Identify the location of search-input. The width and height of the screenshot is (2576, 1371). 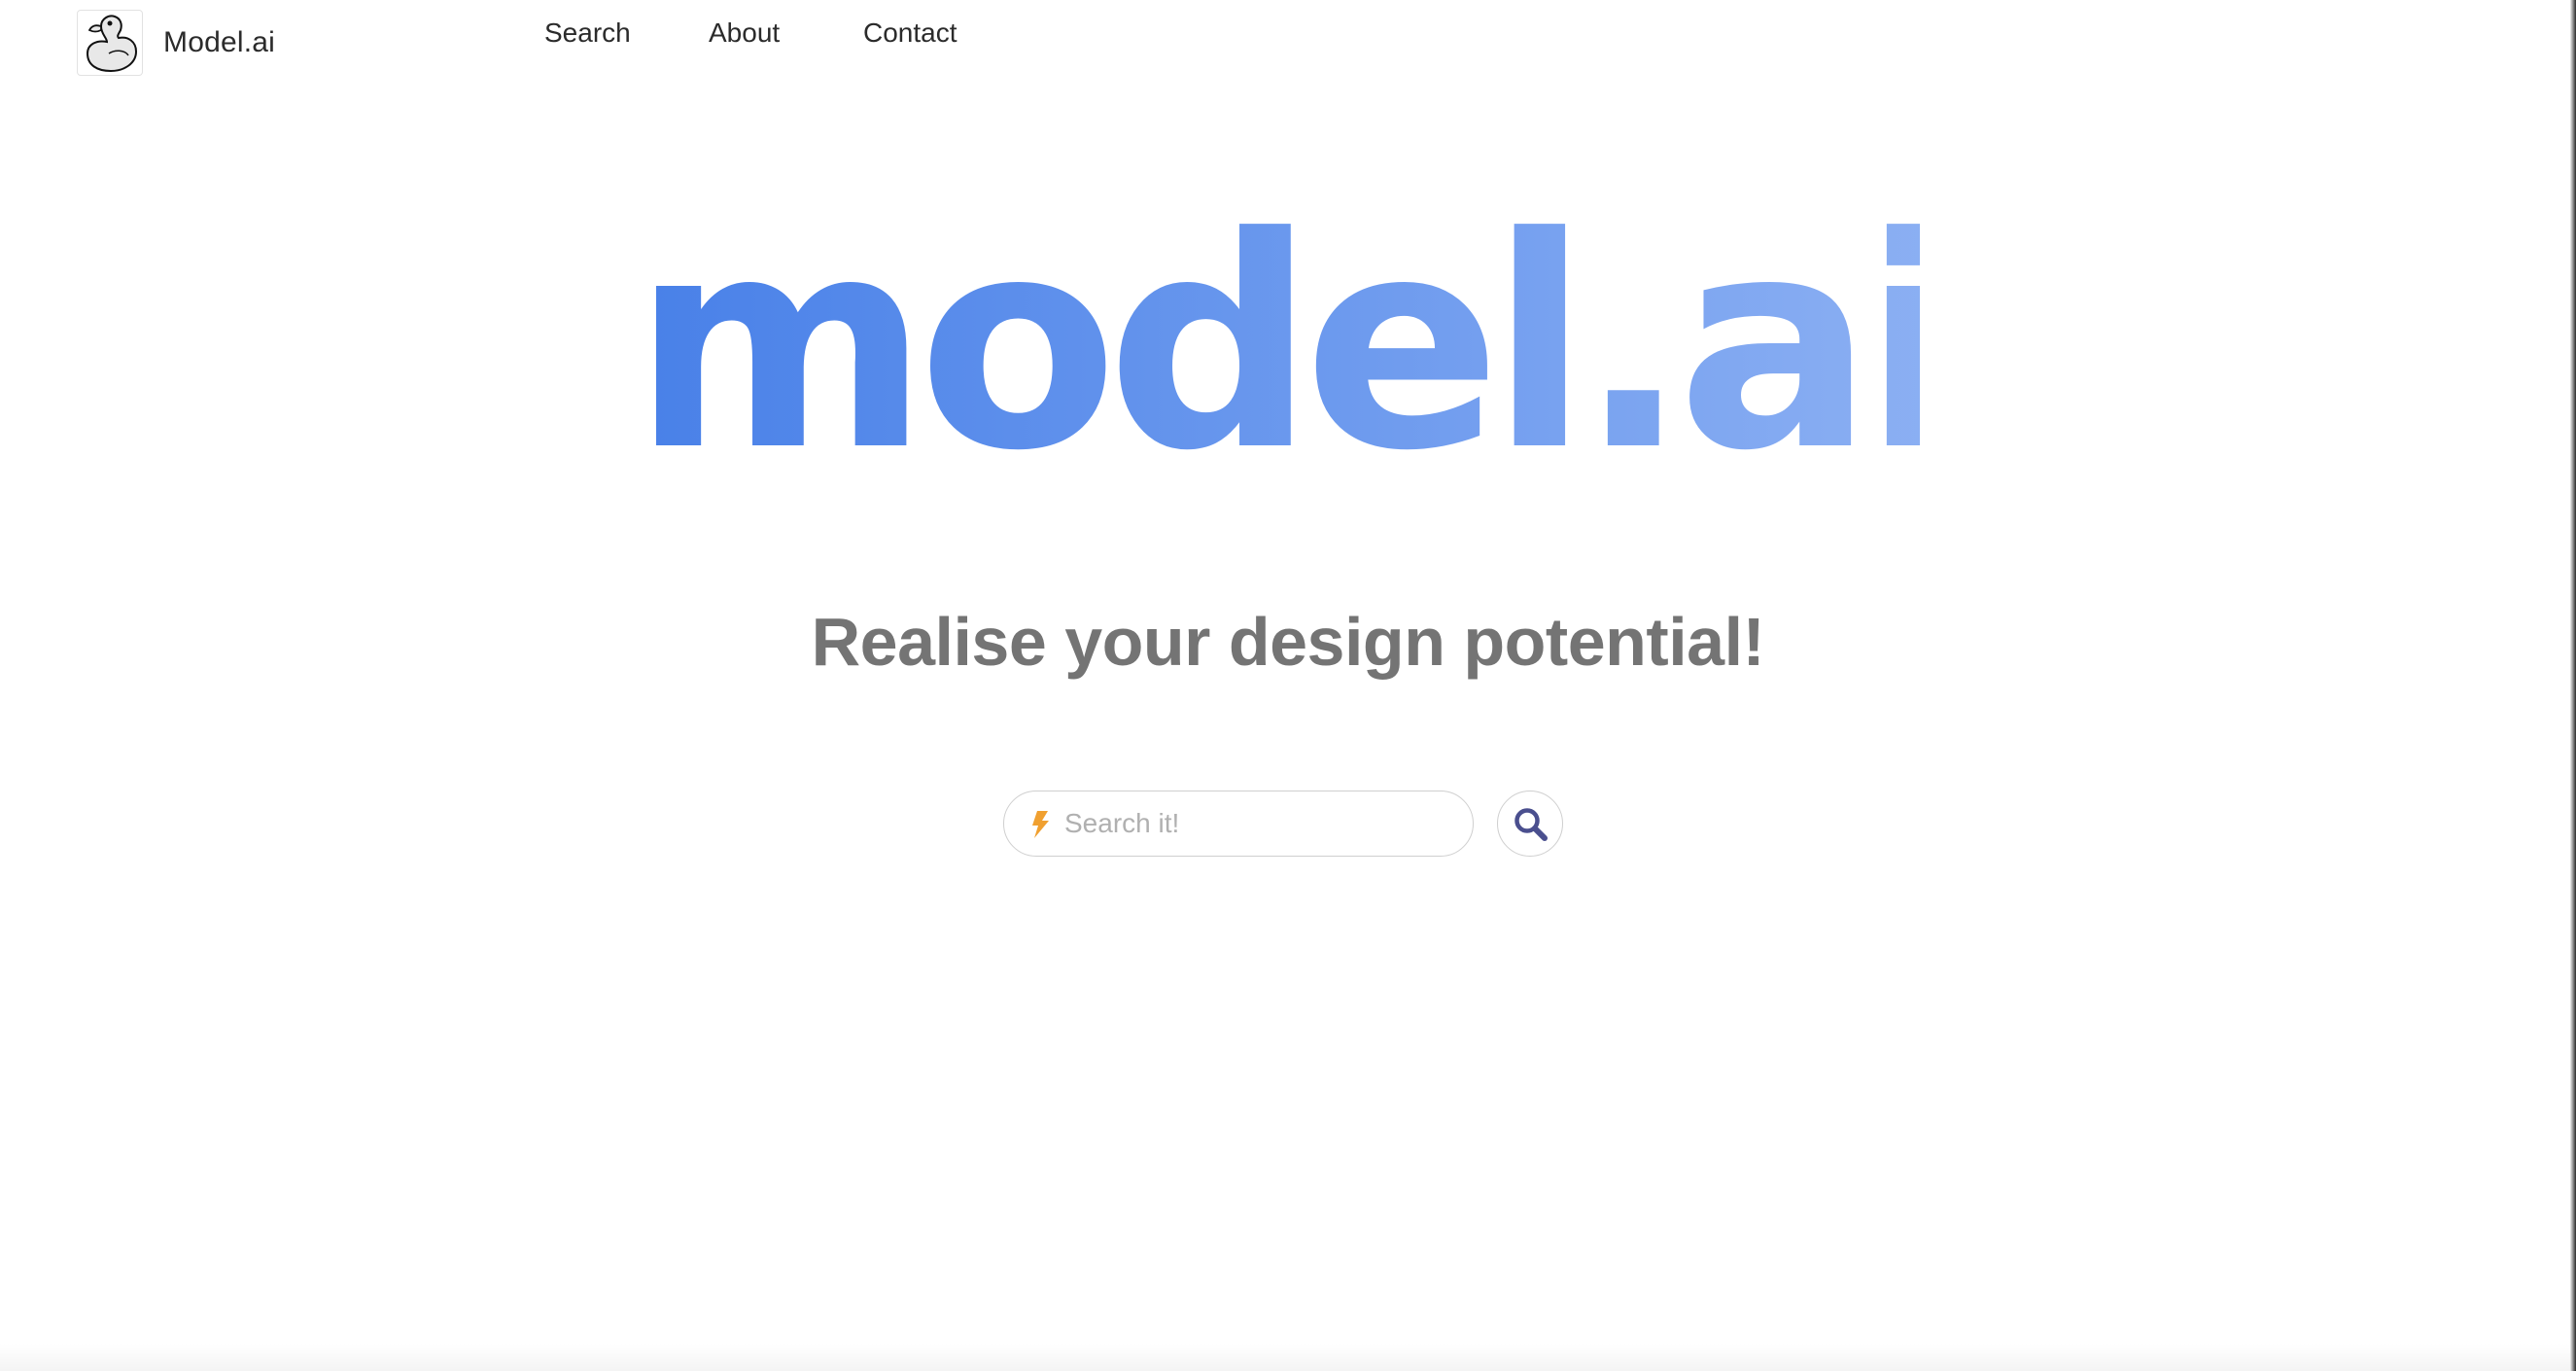
(1258, 823).